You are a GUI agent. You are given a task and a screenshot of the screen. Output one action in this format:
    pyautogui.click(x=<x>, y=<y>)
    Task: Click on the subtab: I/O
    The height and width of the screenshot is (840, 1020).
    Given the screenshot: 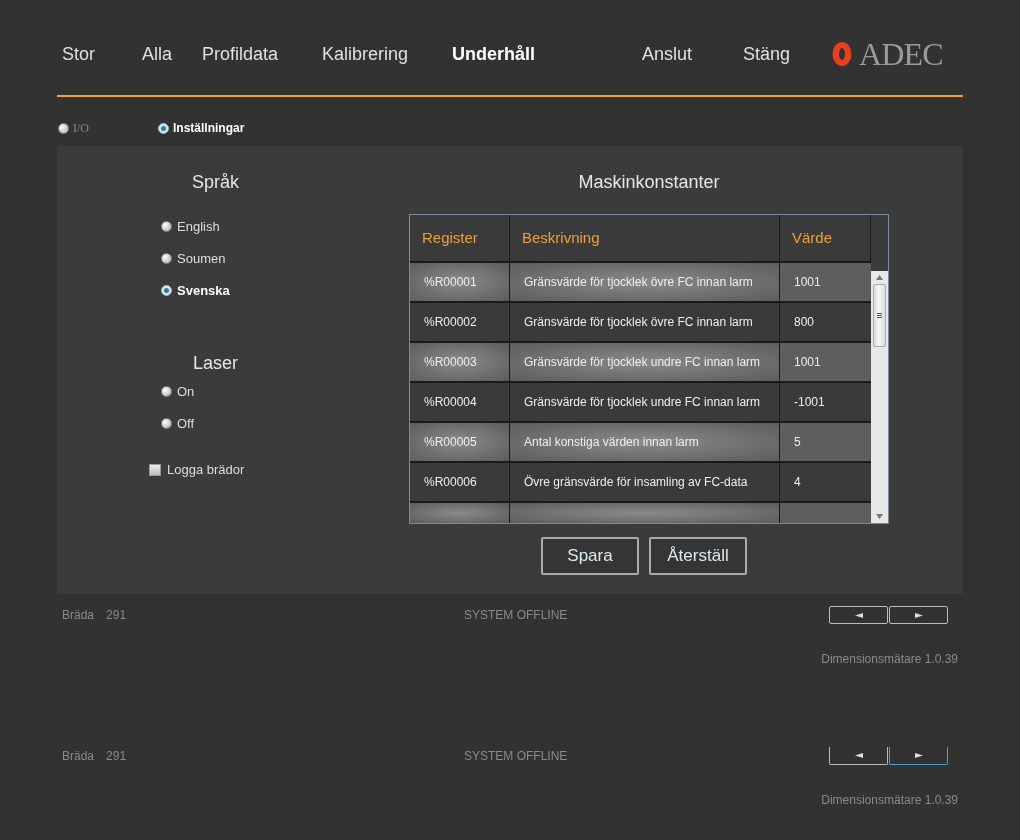 What is the action you would take?
    pyautogui.click(x=81, y=128)
    